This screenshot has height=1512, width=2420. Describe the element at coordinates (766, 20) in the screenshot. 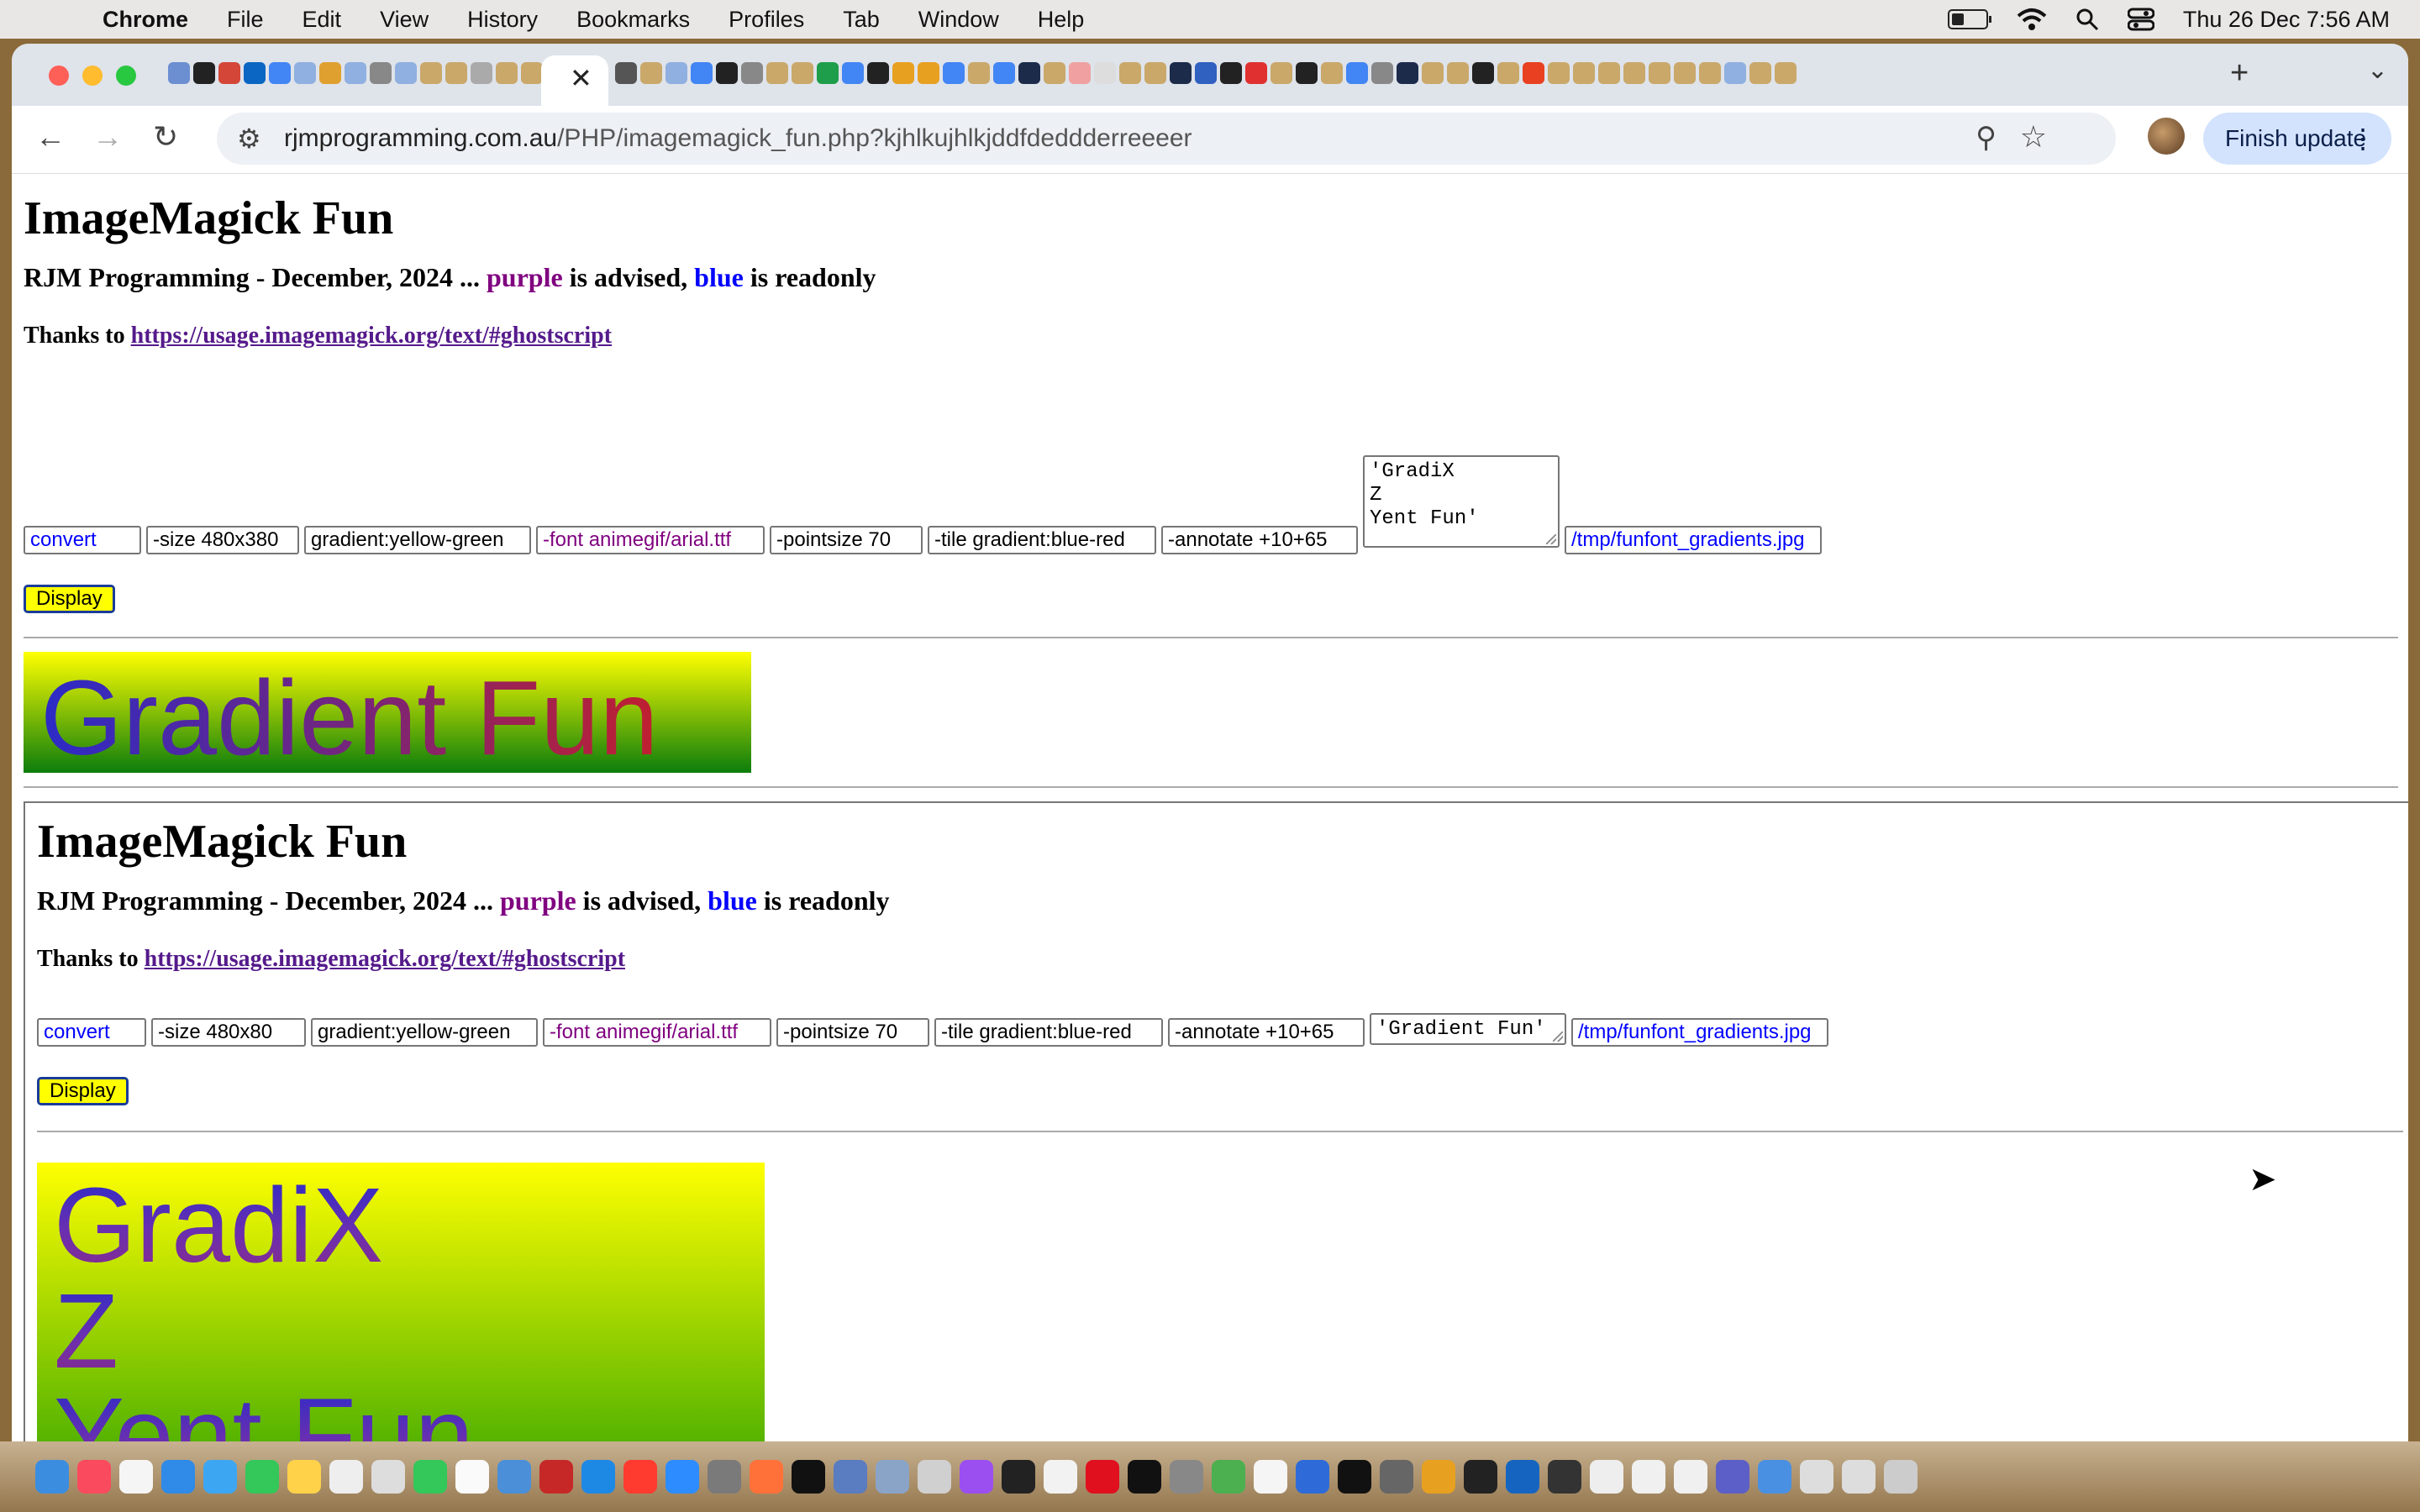

I see `menu-profiles: Profiles` at that location.